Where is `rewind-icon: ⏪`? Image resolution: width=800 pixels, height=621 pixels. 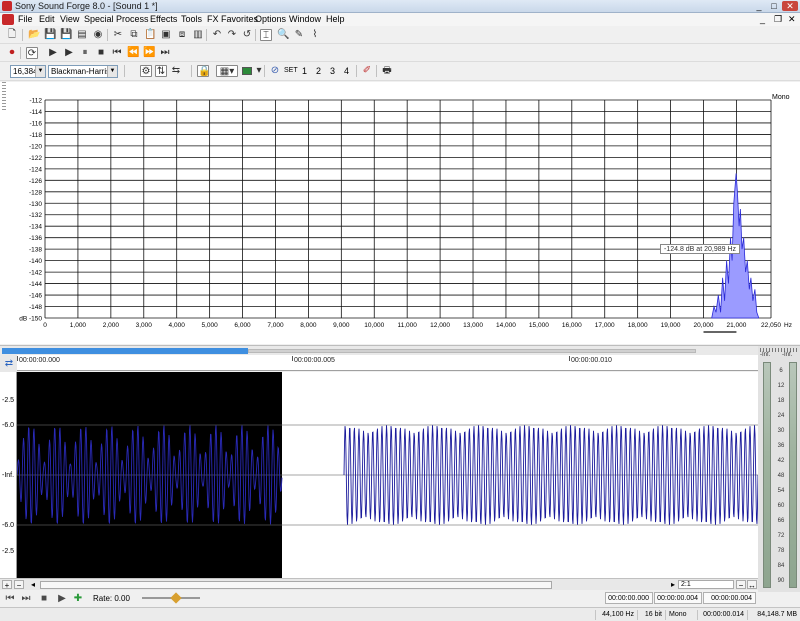
rewind-icon: ⏪ is located at coordinates (133, 53).